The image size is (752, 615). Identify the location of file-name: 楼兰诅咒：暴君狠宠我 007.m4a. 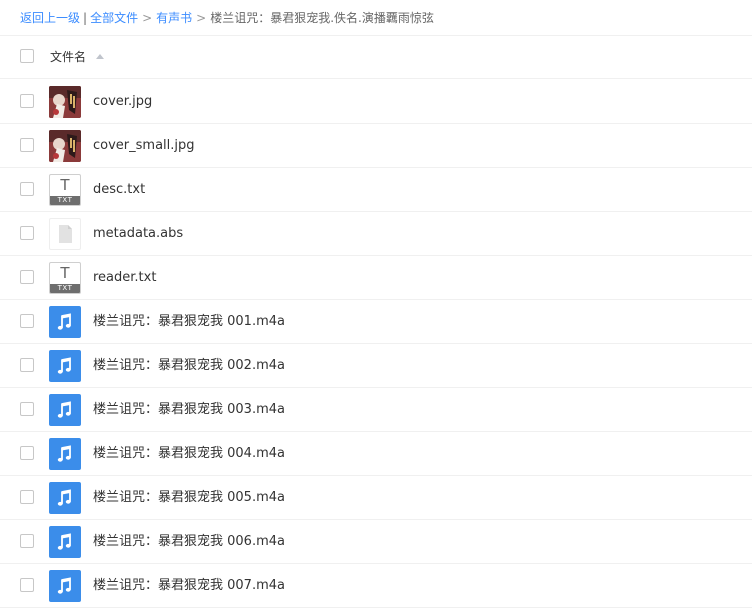
(189, 585).